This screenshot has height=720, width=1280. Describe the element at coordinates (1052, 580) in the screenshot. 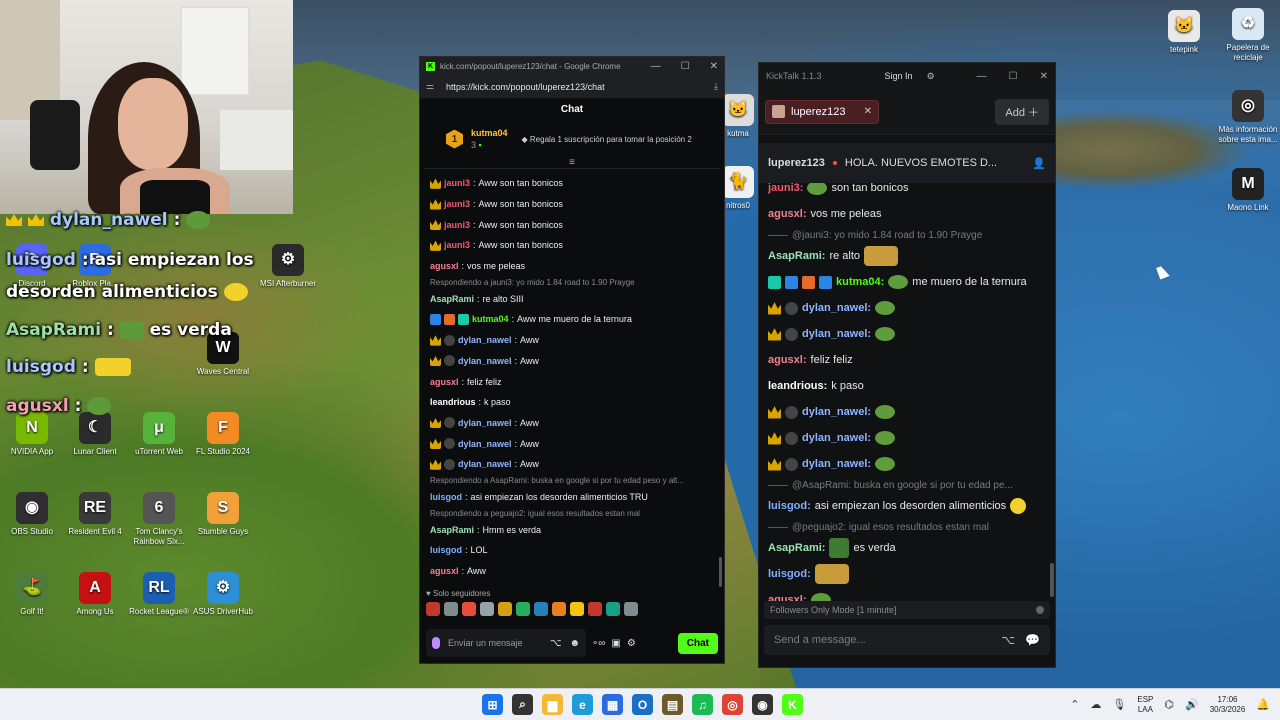

I see `kicktalk-scrollbar` at that location.